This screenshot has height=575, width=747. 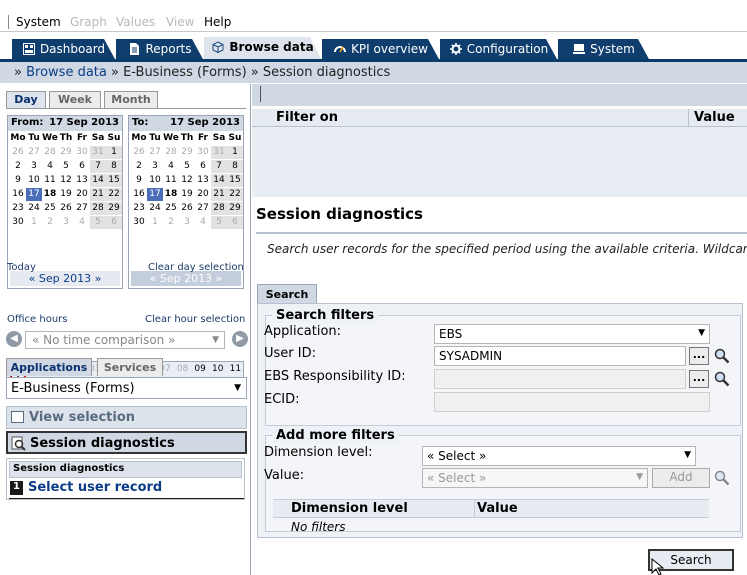 I want to click on ecid-input, so click(x=572, y=402).